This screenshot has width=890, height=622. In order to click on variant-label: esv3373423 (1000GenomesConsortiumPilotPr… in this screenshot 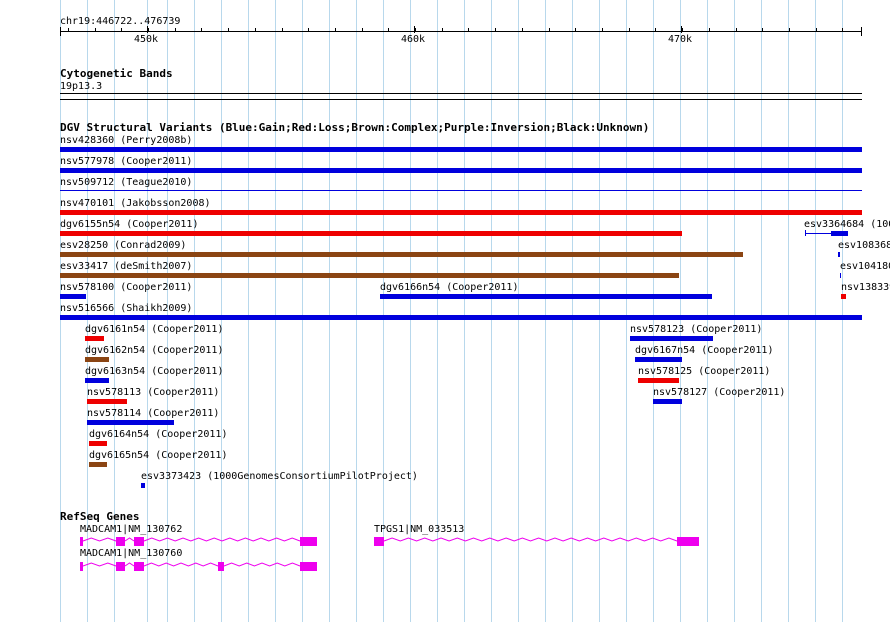, I will do `click(279, 476)`.